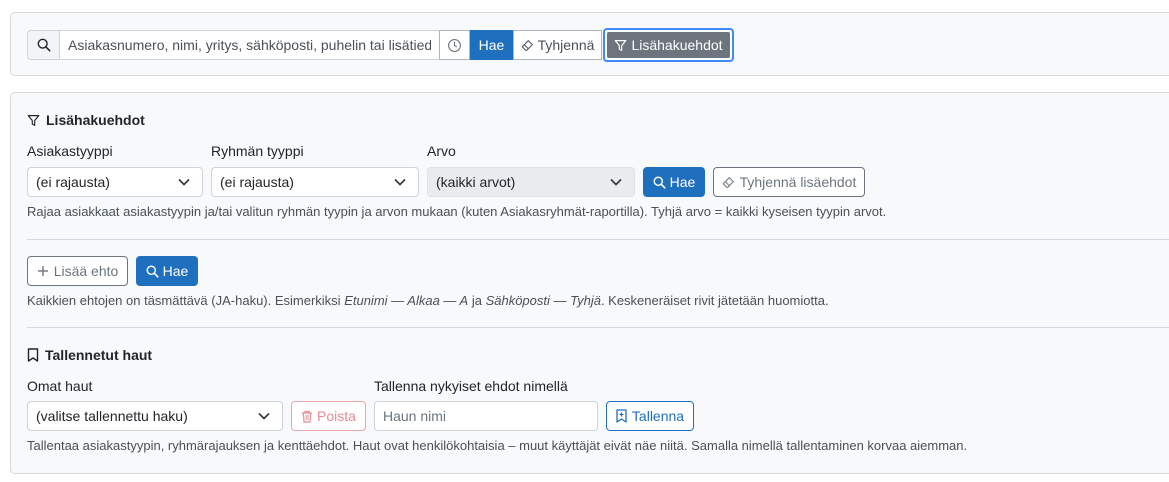  Describe the element at coordinates (798, 182) in the screenshot. I see `clear-advanced-label: Tyhjennä lisäehdot` at that location.